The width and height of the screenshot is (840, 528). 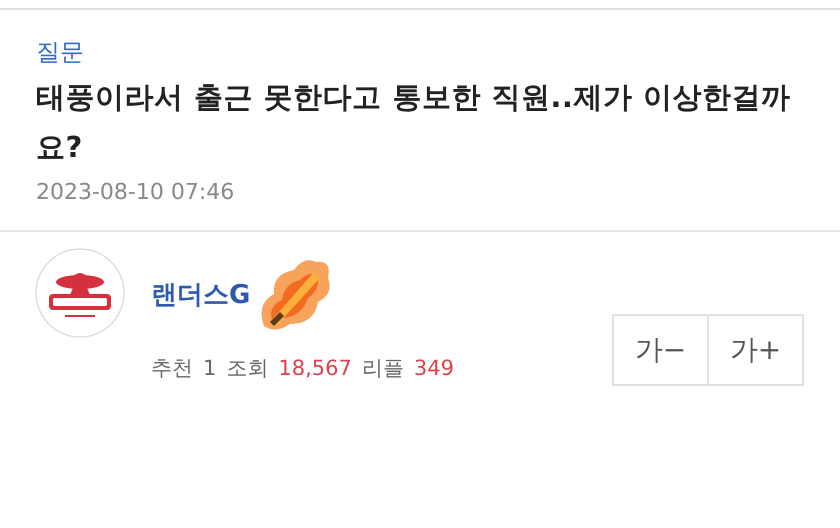 What do you see at coordinates (420, 52) in the screenshot?
I see `category-label: 질문` at bounding box center [420, 52].